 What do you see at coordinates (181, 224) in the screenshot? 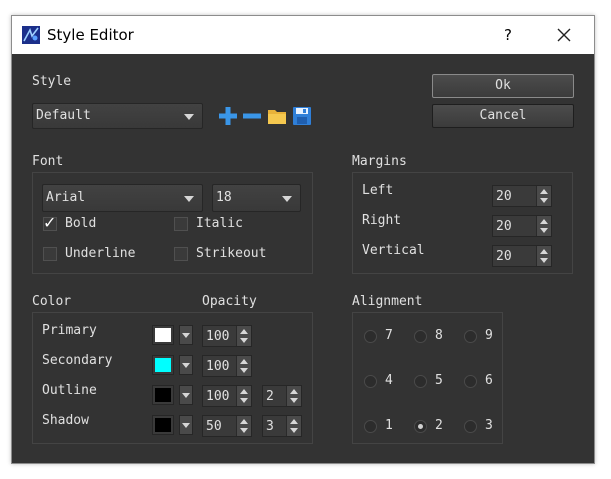
I see `italic-checkbox` at bounding box center [181, 224].